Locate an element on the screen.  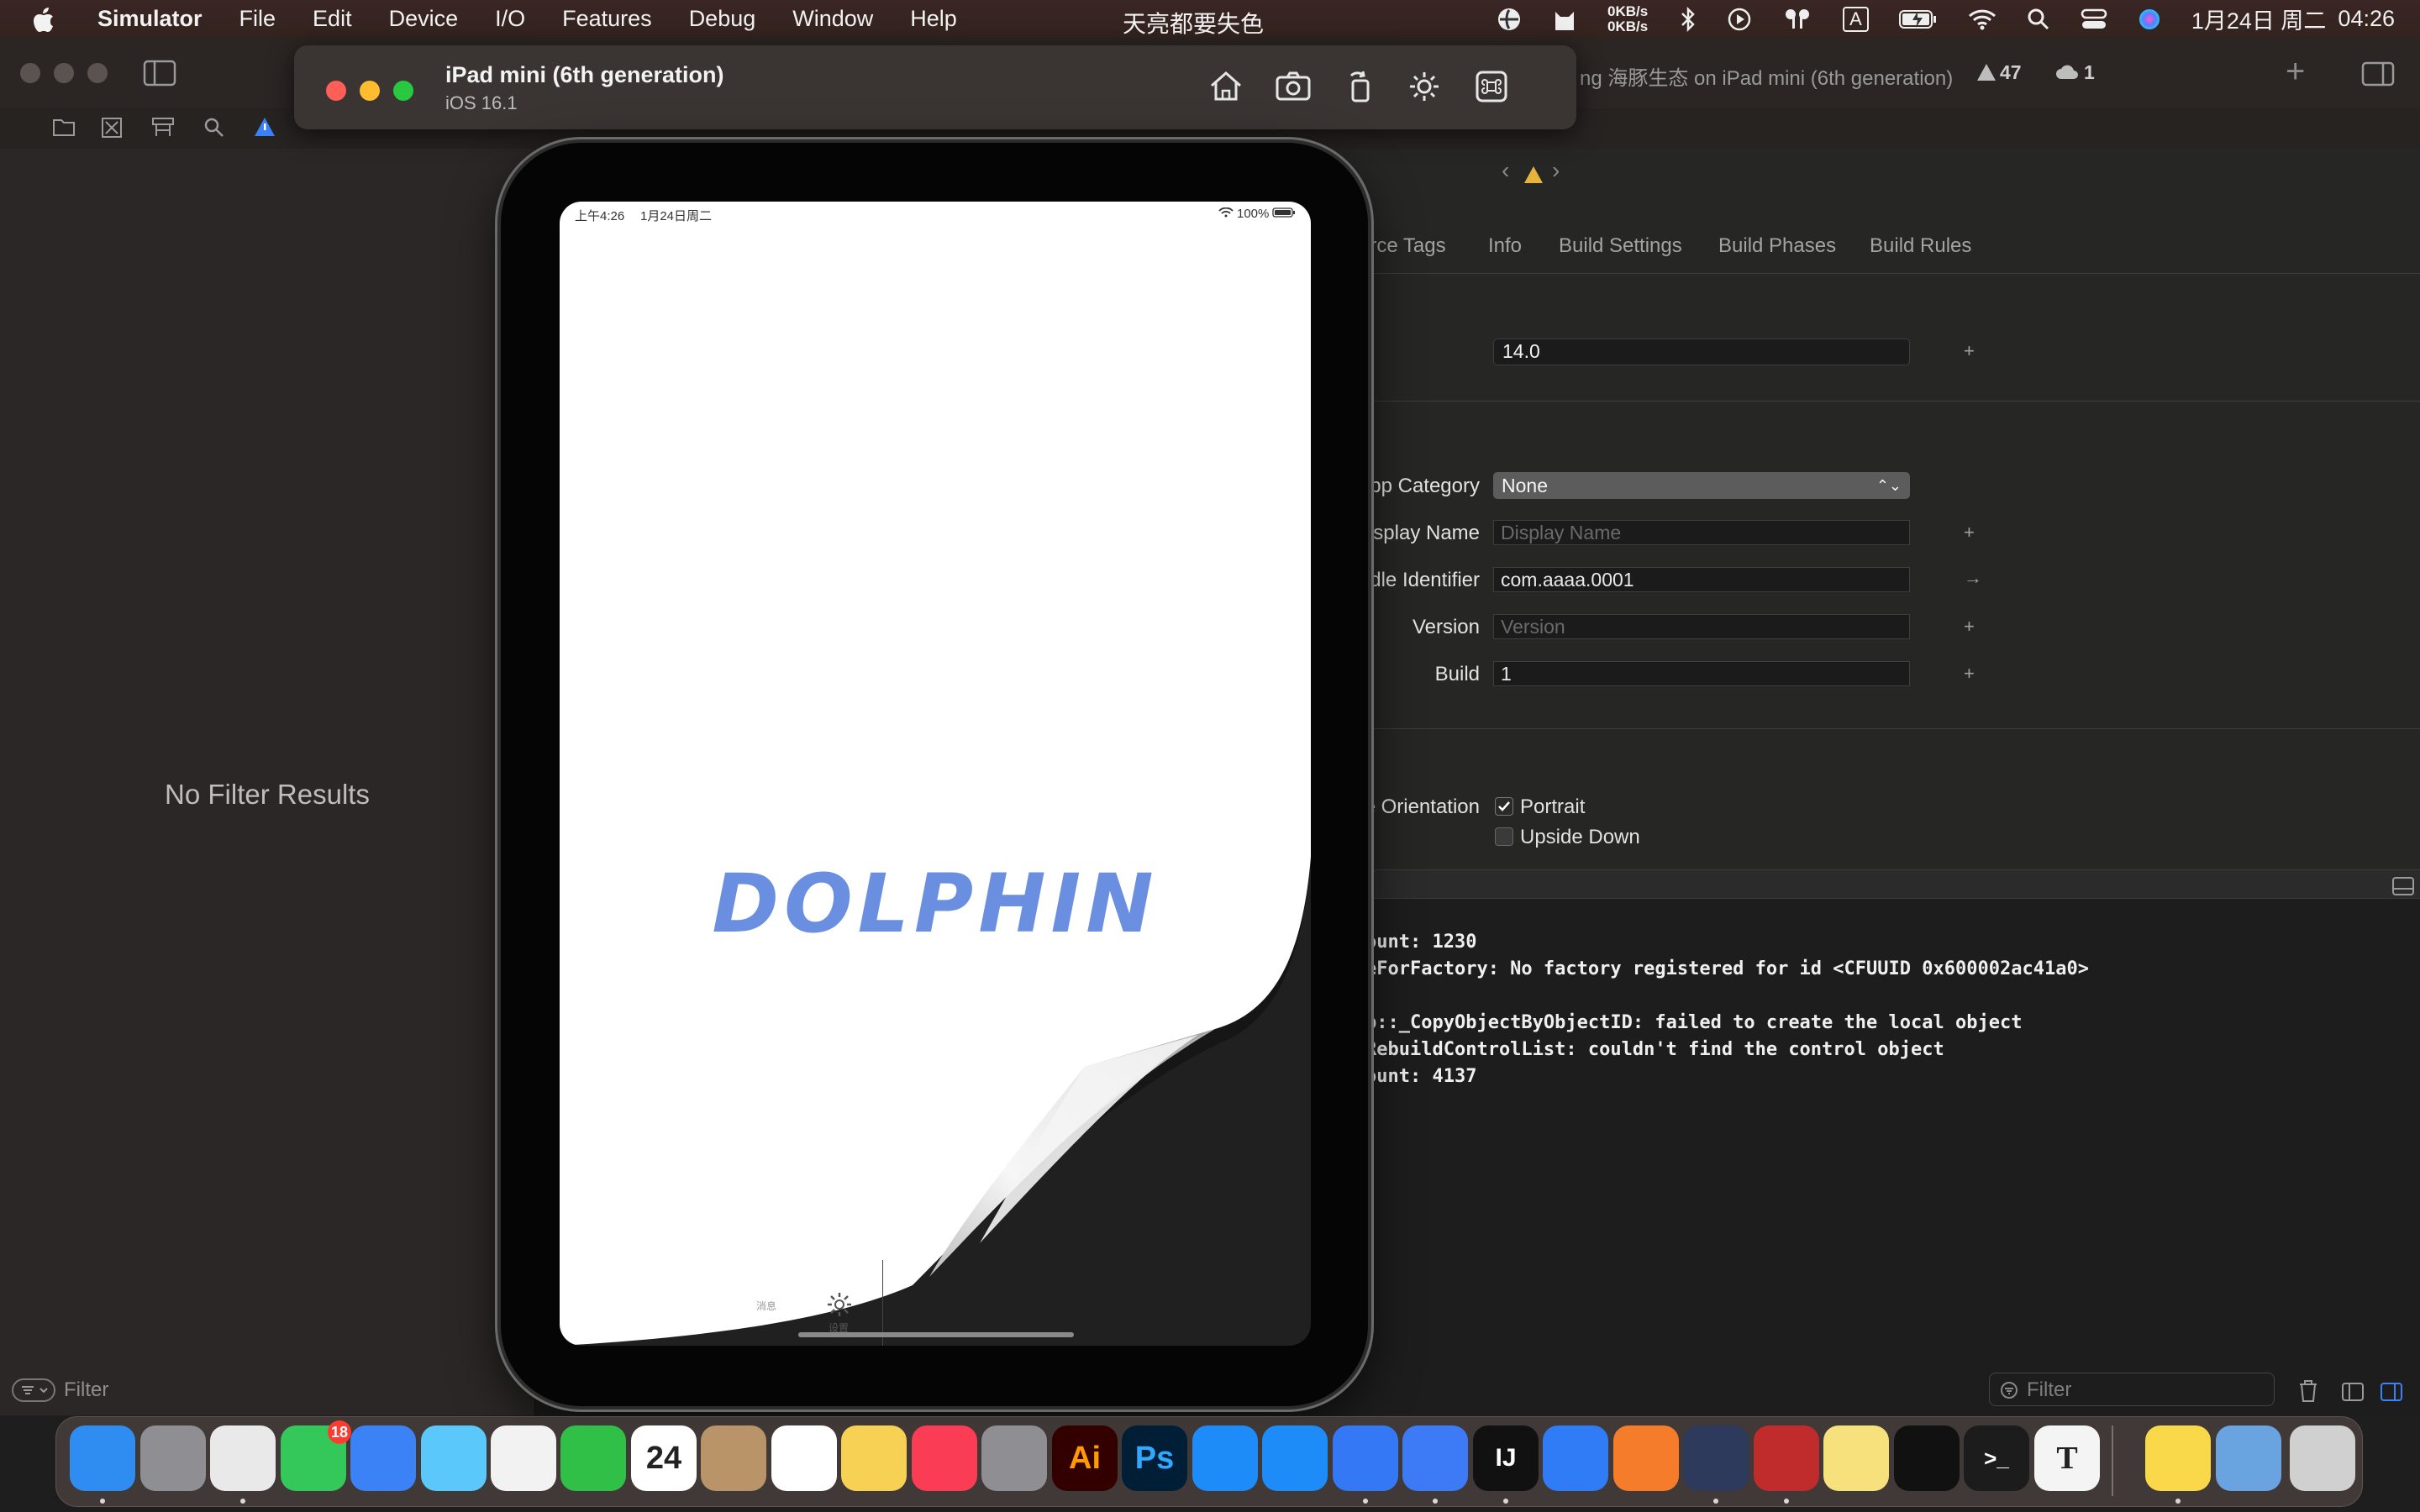
apple-menu-icon is located at coordinates (43, 19).